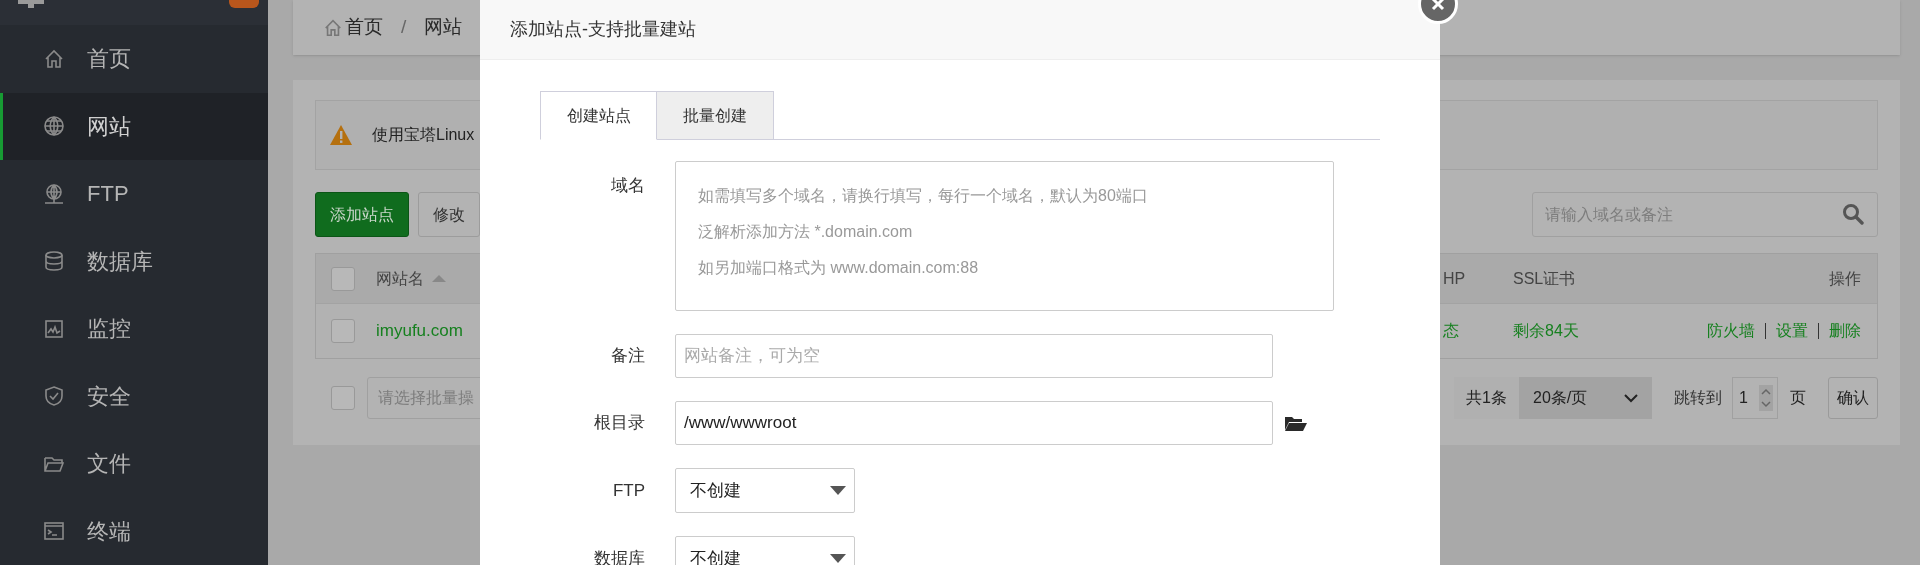 This screenshot has width=1920, height=565. What do you see at coordinates (54, 531) in the screenshot?
I see `terminal-icon` at bounding box center [54, 531].